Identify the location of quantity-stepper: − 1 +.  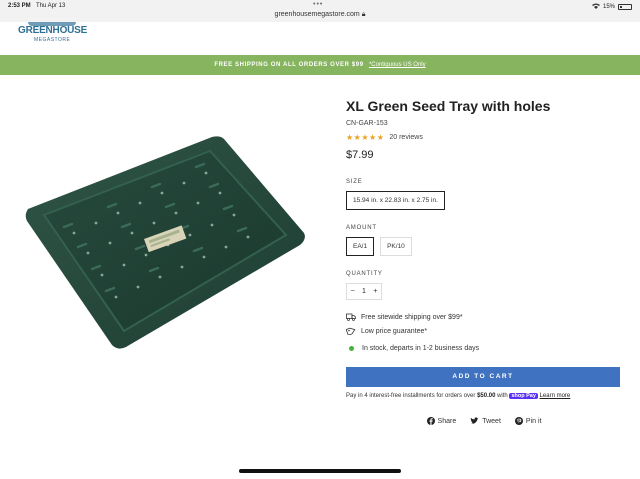
(364, 291).